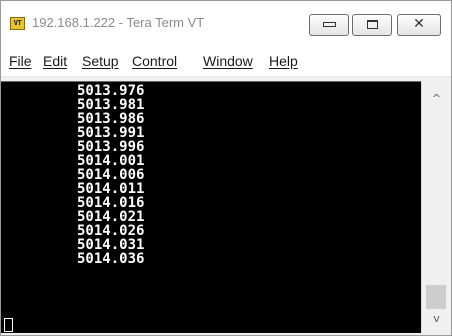 This screenshot has width=452, height=336. I want to click on menu-bar: File Edit Setup Control Window Help, so click(226, 62).